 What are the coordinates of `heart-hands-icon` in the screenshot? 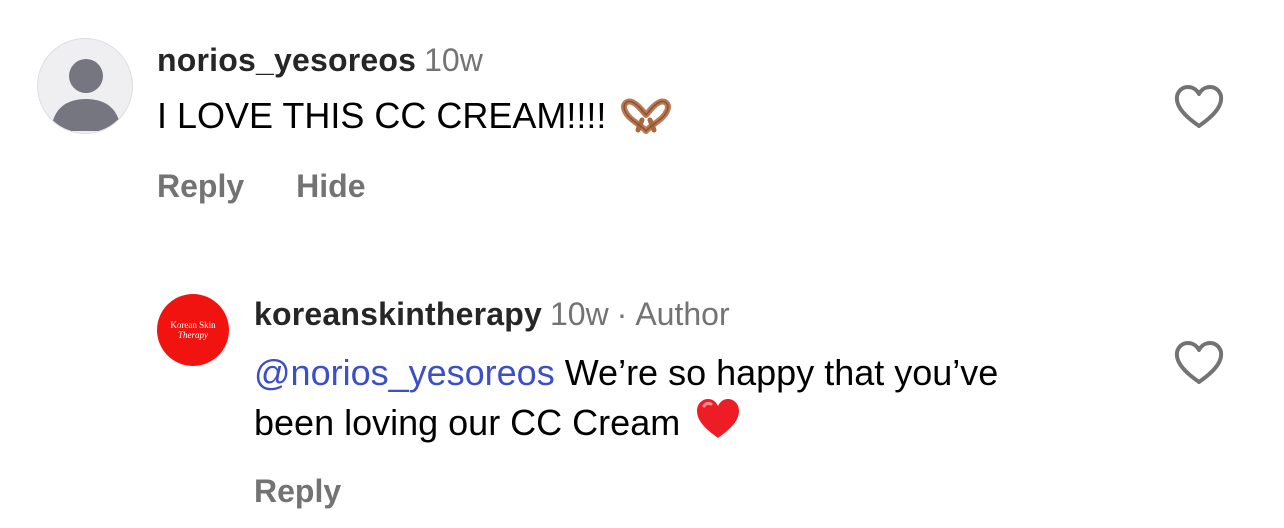 It's located at (646, 122).